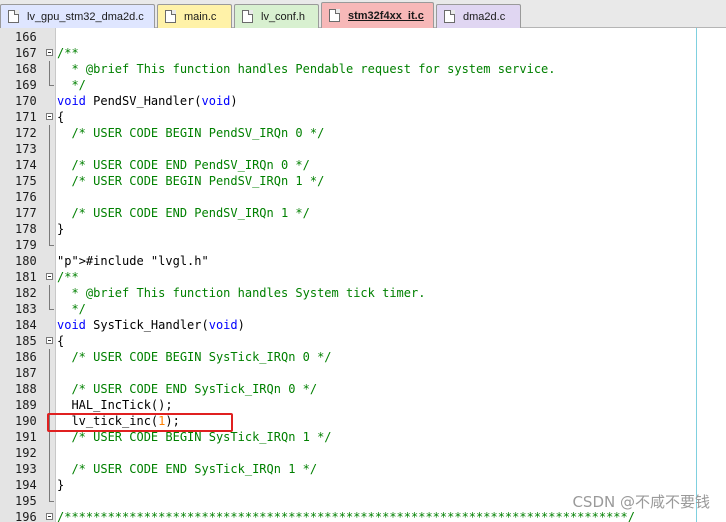 The image size is (726, 522). What do you see at coordinates (641, 502) in the screenshot?
I see `watermark: CSDN @不咸不要钱` at bounding box center [641, 502].